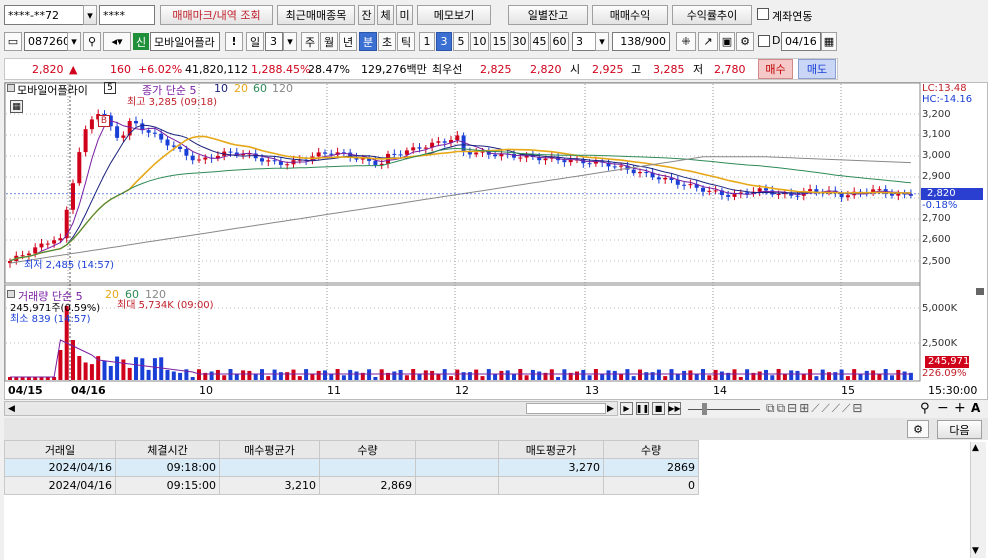 This screenshot has height=560, width=988. What do you see at coordinates (959, 429) in the screenshot?
I see `next-button: 다음` at bounding box center [959, 429].